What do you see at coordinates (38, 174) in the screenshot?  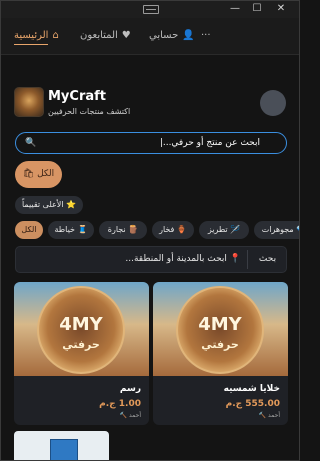 I see `filter-all-button: الكل 🛍` at bounding box center [38, 174].